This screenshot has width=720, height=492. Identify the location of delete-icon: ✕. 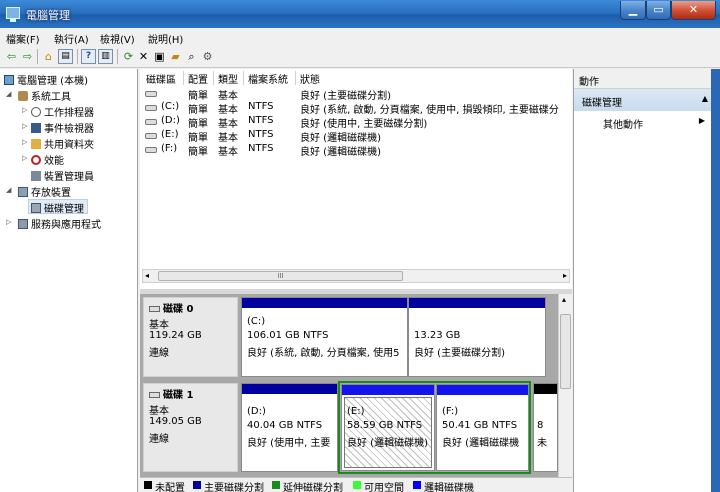
(143, 56).